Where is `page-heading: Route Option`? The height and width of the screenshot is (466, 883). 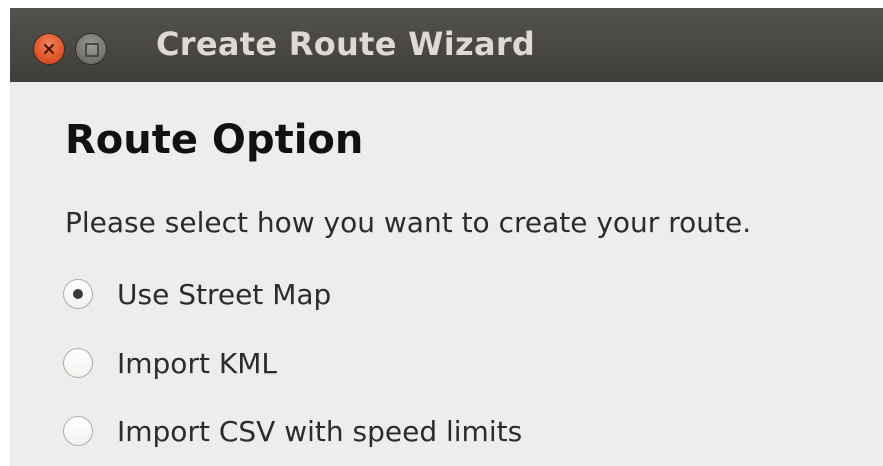
page-heading: Route Option is located at coordinates (214, 140).